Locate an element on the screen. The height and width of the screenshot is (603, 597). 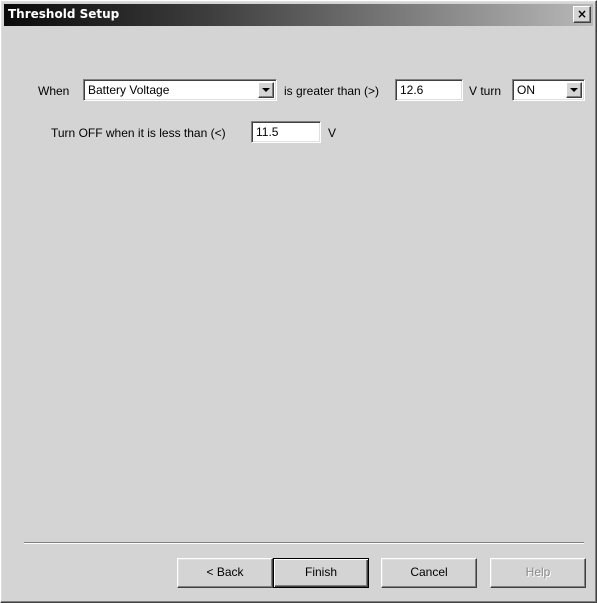
when-label: When is located at coordinates (54, 91).